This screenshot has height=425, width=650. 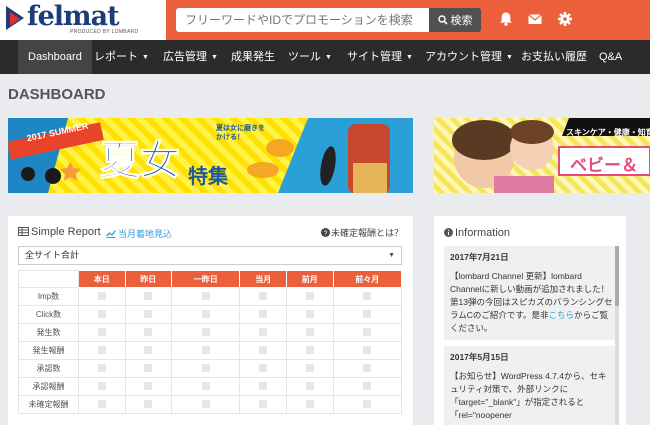 I want to click on banner2-category: スキンケア・健康・知育, so click(x=608, y=132).